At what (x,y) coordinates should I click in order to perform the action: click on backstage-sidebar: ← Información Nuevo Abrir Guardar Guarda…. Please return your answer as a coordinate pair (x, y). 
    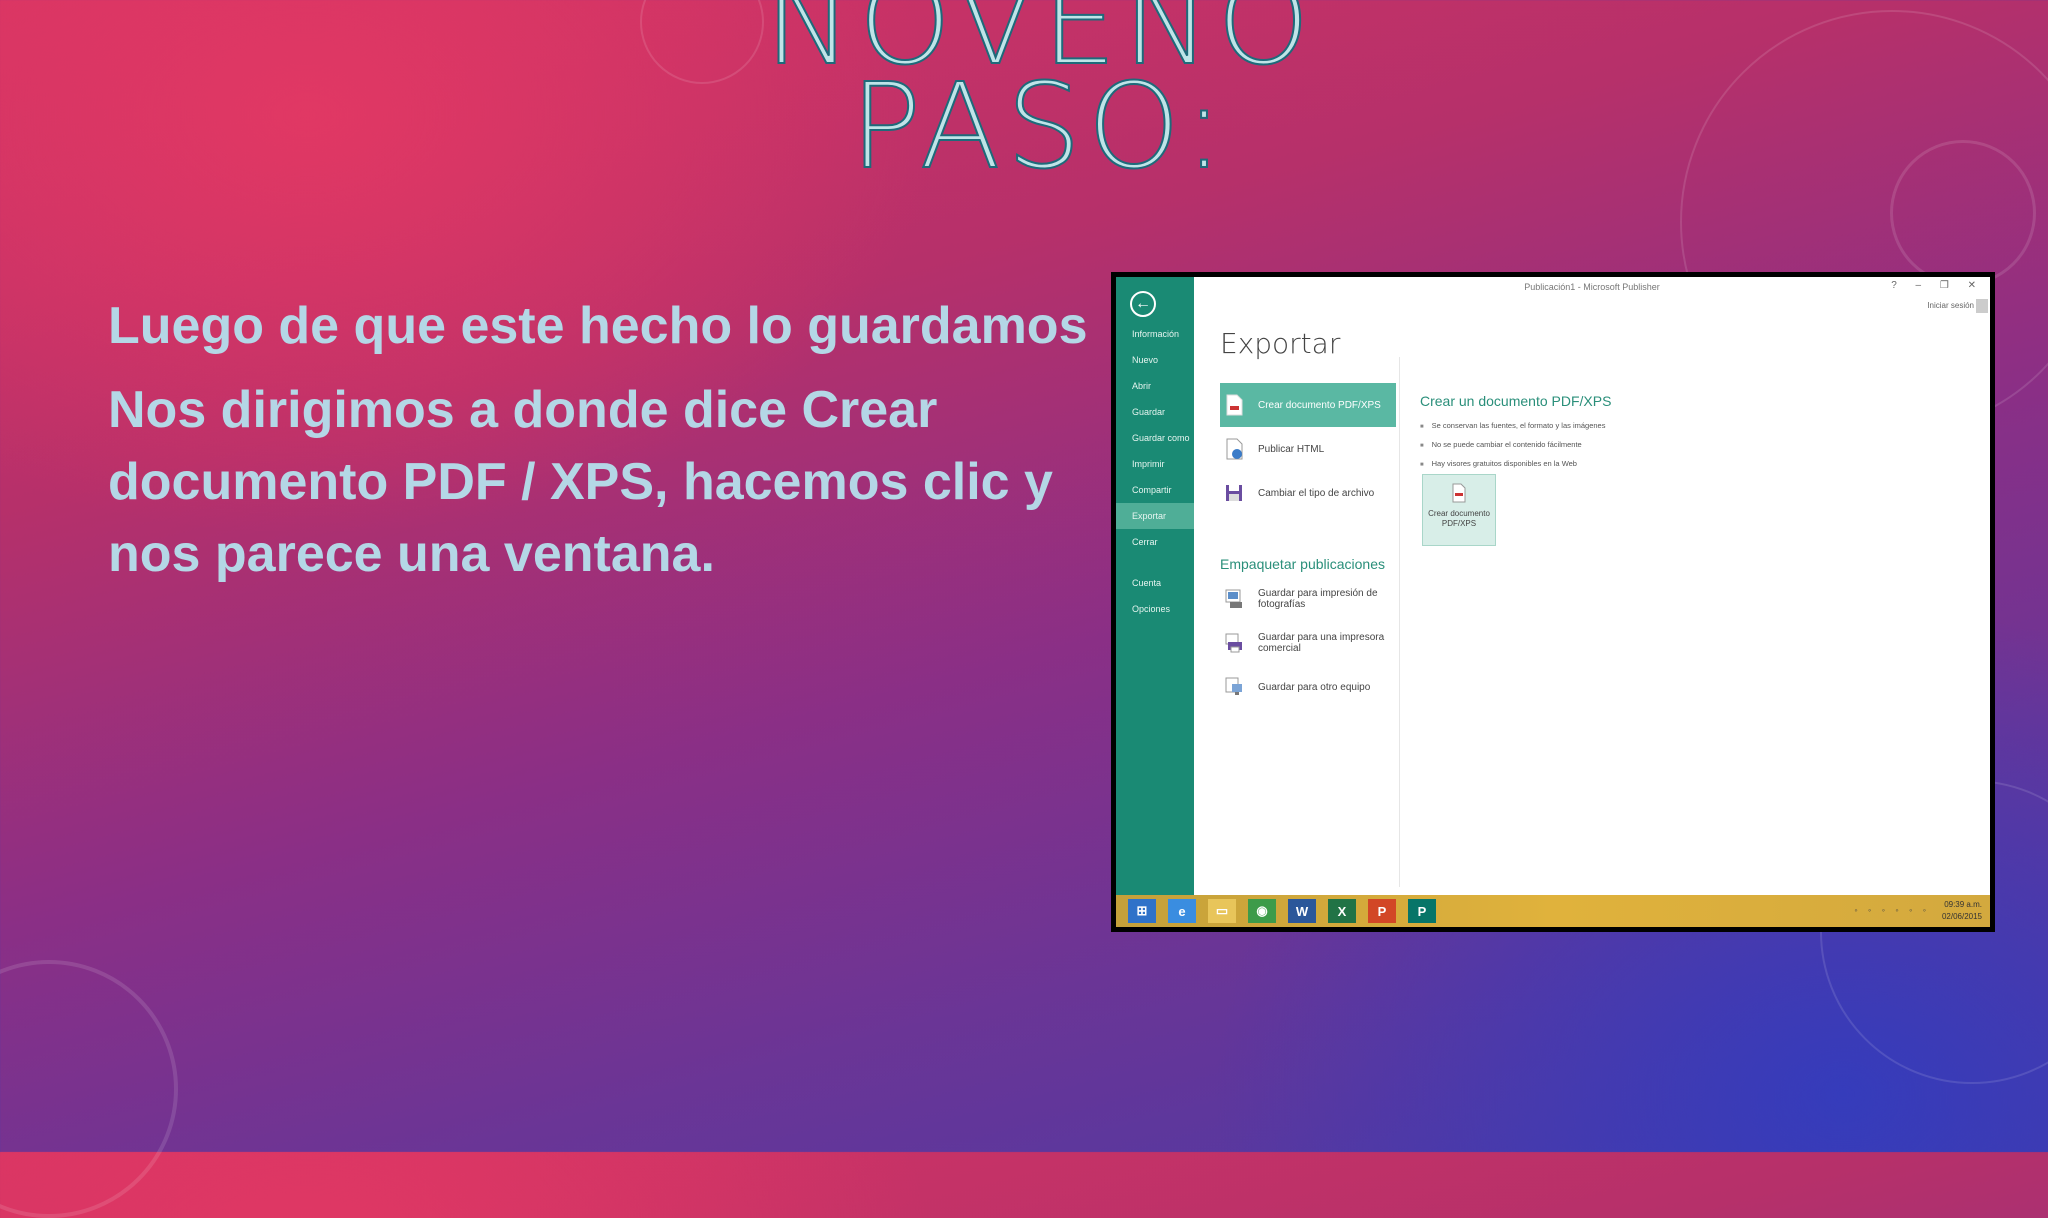
    Looking at the image, I should click on (1155, 586).